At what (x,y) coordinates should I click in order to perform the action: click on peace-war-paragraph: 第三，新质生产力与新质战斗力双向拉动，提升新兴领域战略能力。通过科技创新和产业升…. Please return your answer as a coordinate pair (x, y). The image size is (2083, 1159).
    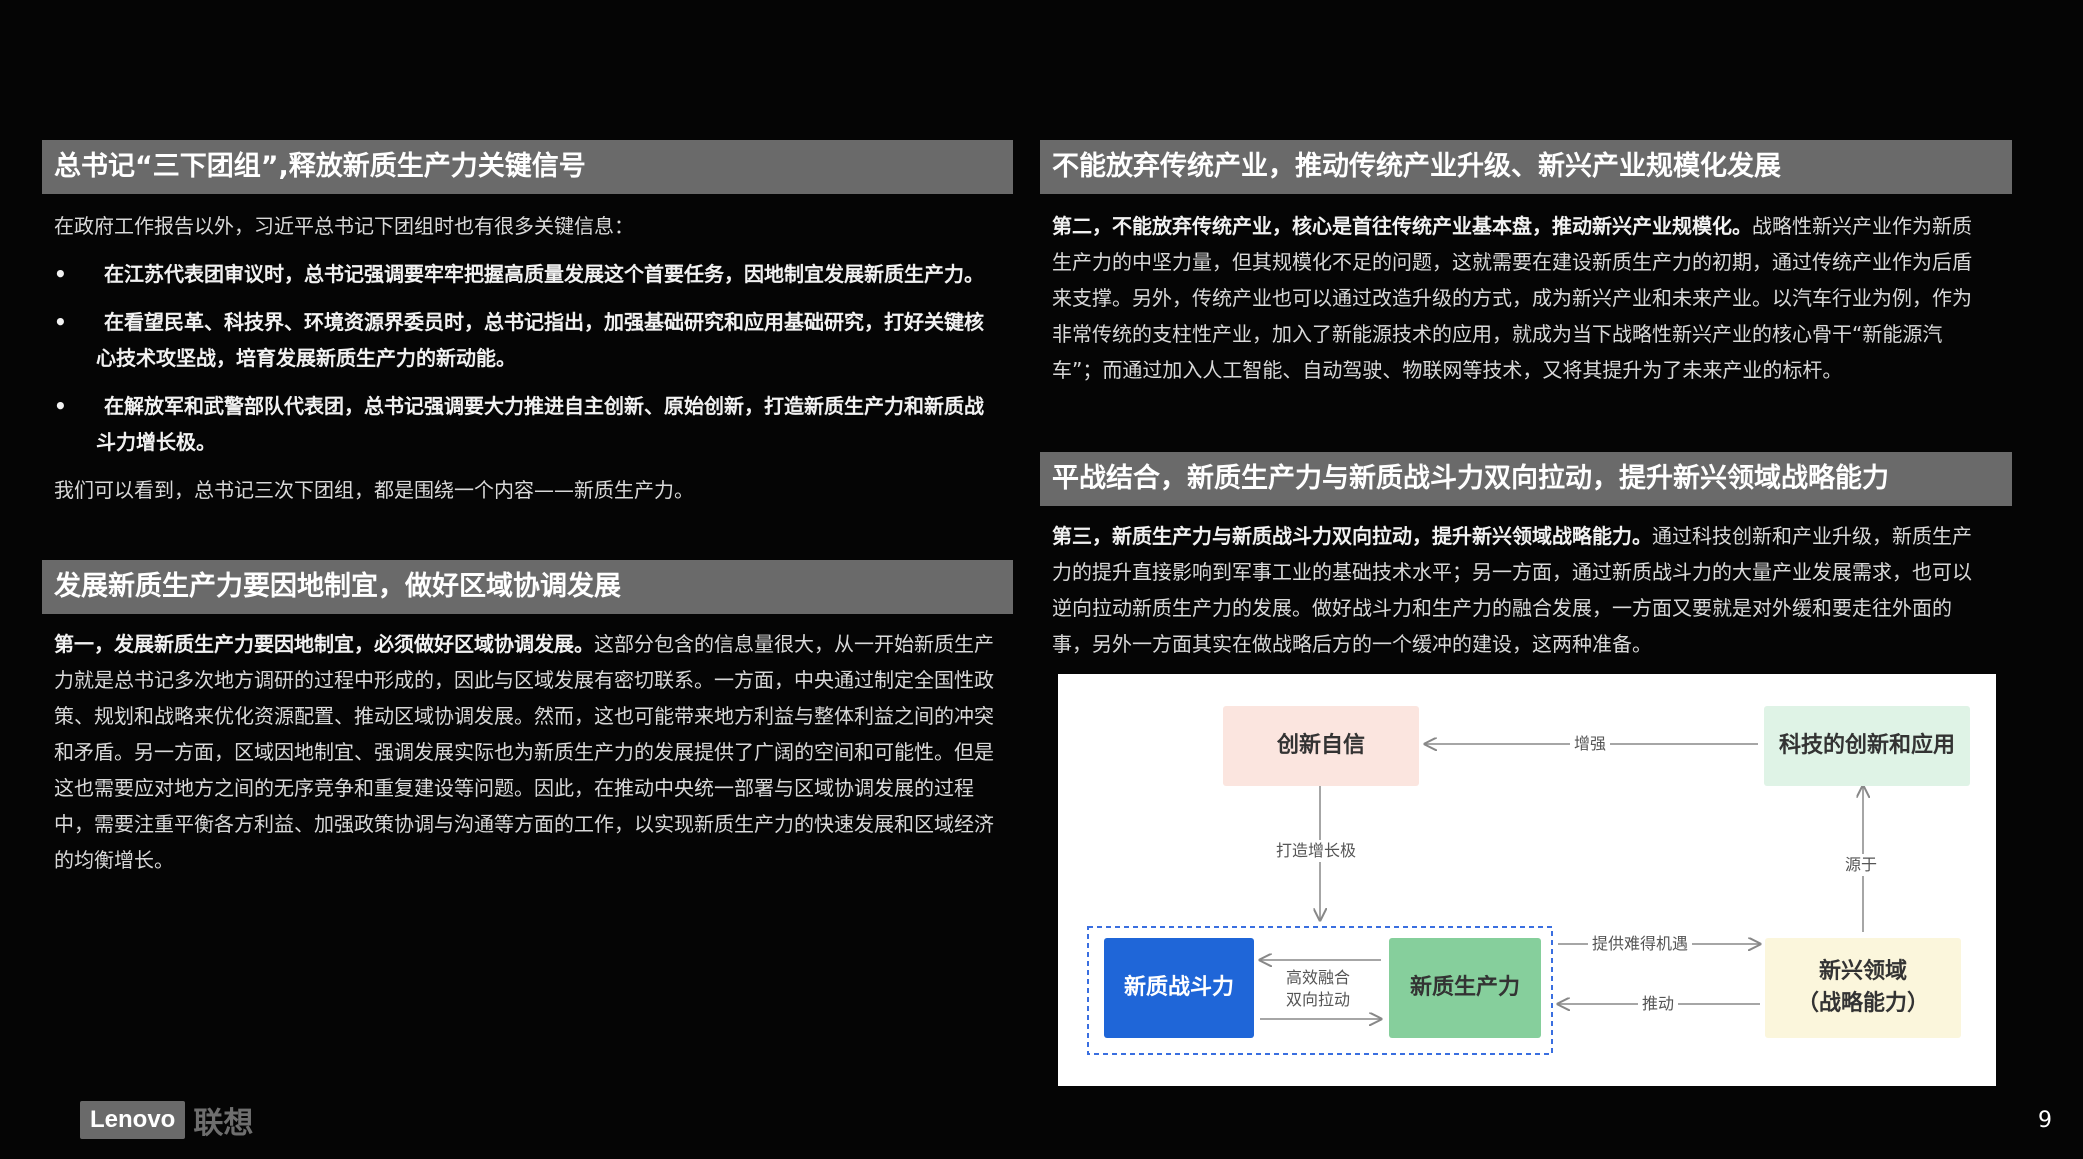
    Looking at the image, I should click on (1518, 590).